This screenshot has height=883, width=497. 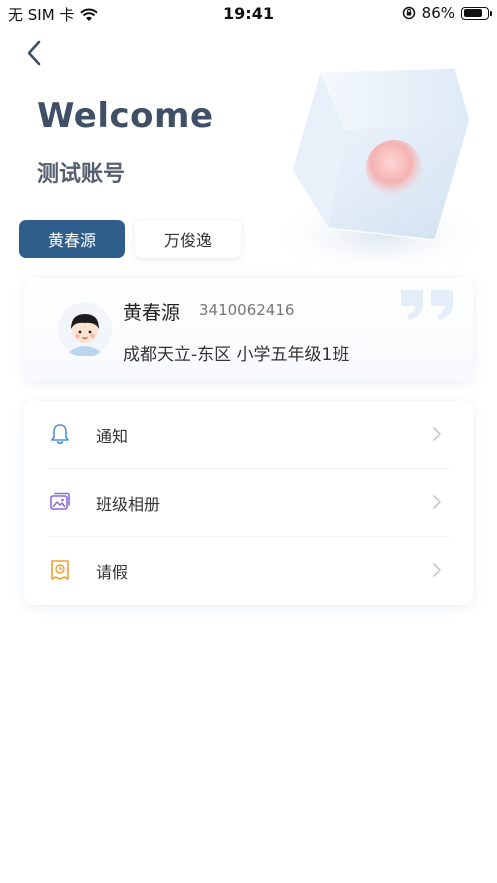 What do you see at coordinates (236, 355) in the screenshot?
I see `student-school-class: 成都天立-东区 小学五年级1班` at bounding box center [236, 355].